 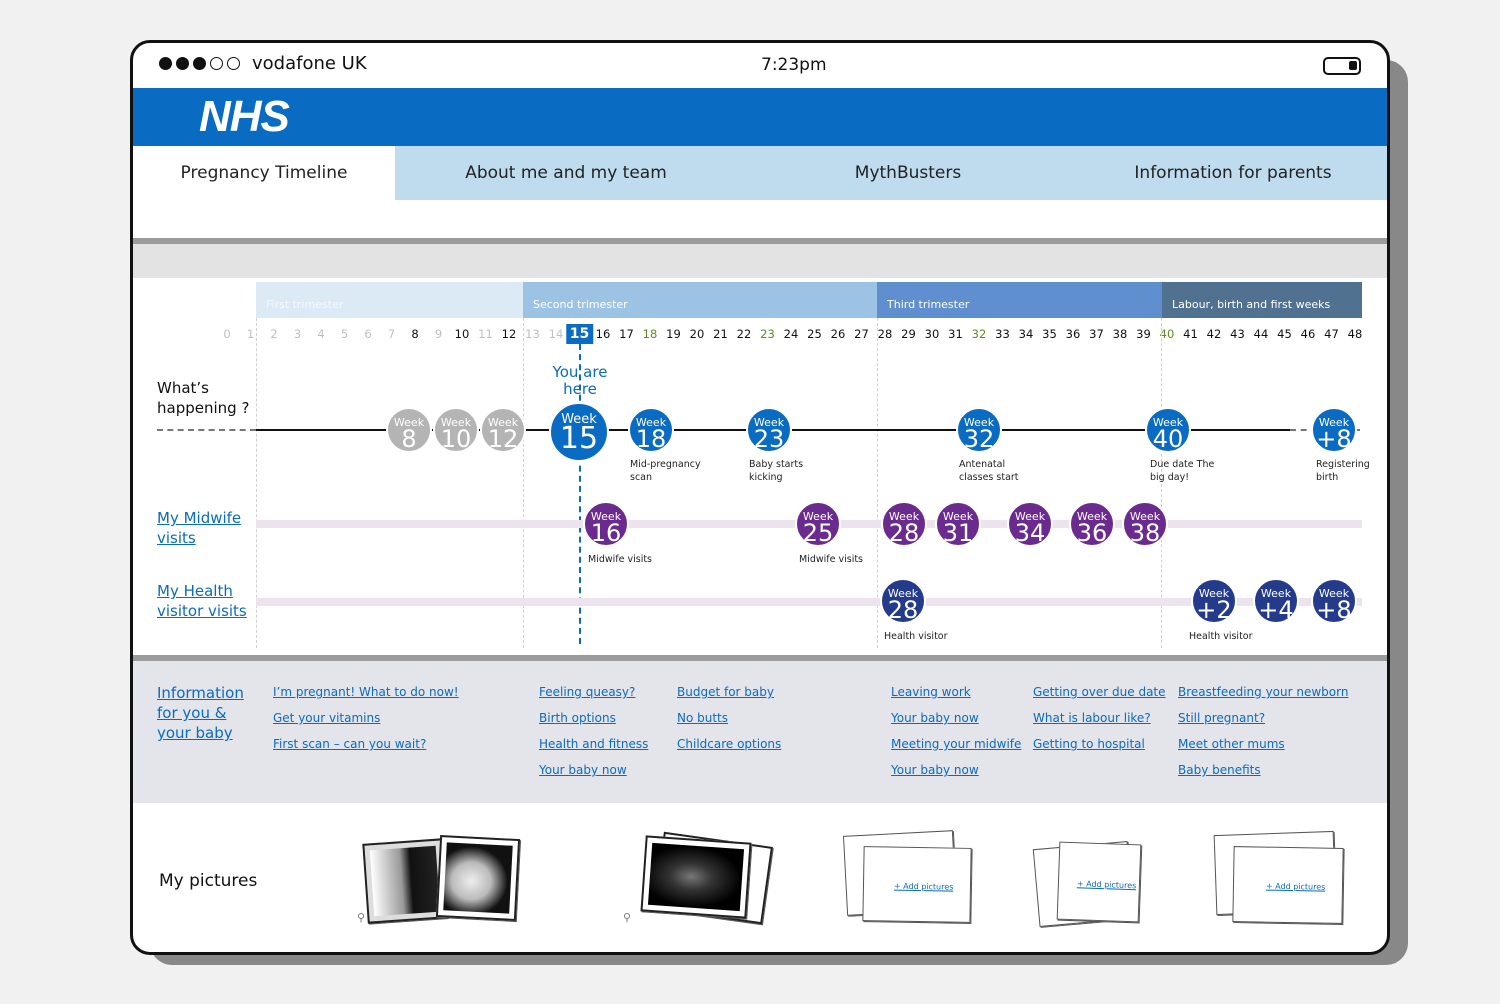 I want to click on midwife-visit-bubble: Week 34, so click(x=1030, y=524).